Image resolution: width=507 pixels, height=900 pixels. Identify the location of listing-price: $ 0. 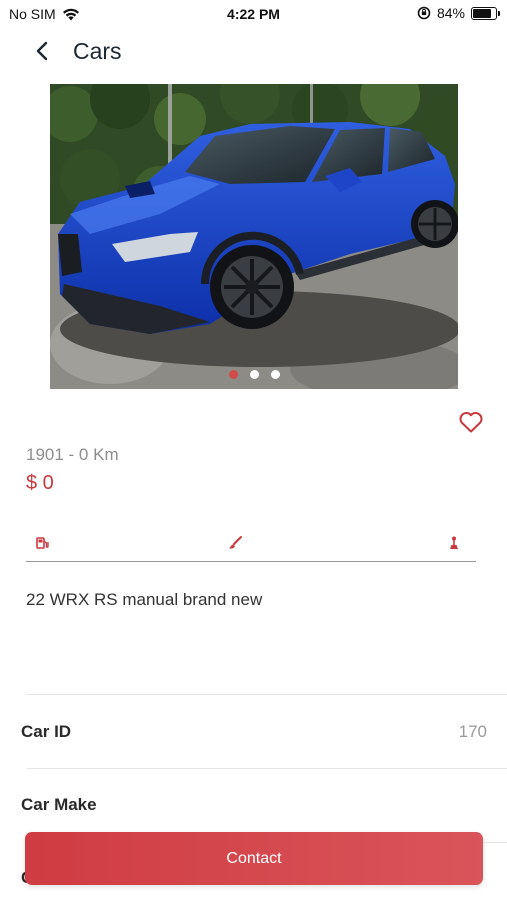
(40, 483).